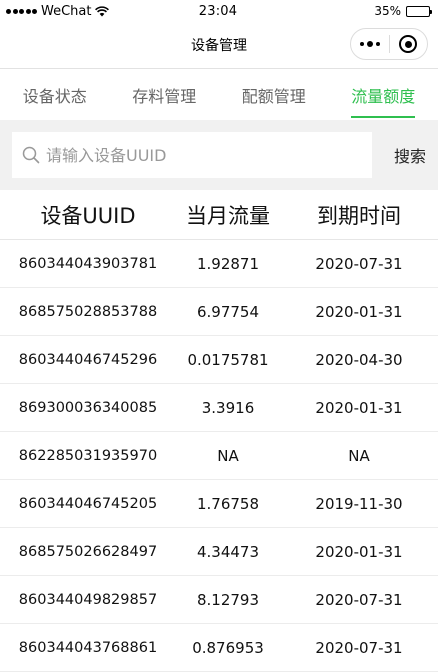  I want to click on status-time: 23:04, so click(218, 11).